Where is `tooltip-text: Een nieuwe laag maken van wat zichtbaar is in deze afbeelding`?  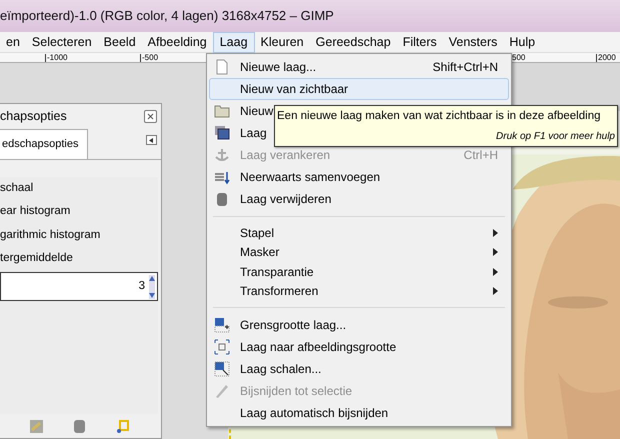 tooltip-text: Een nieuwe laag maken van wat zichtbaar is in deze afbeelding is located at coordinates (439, 116).